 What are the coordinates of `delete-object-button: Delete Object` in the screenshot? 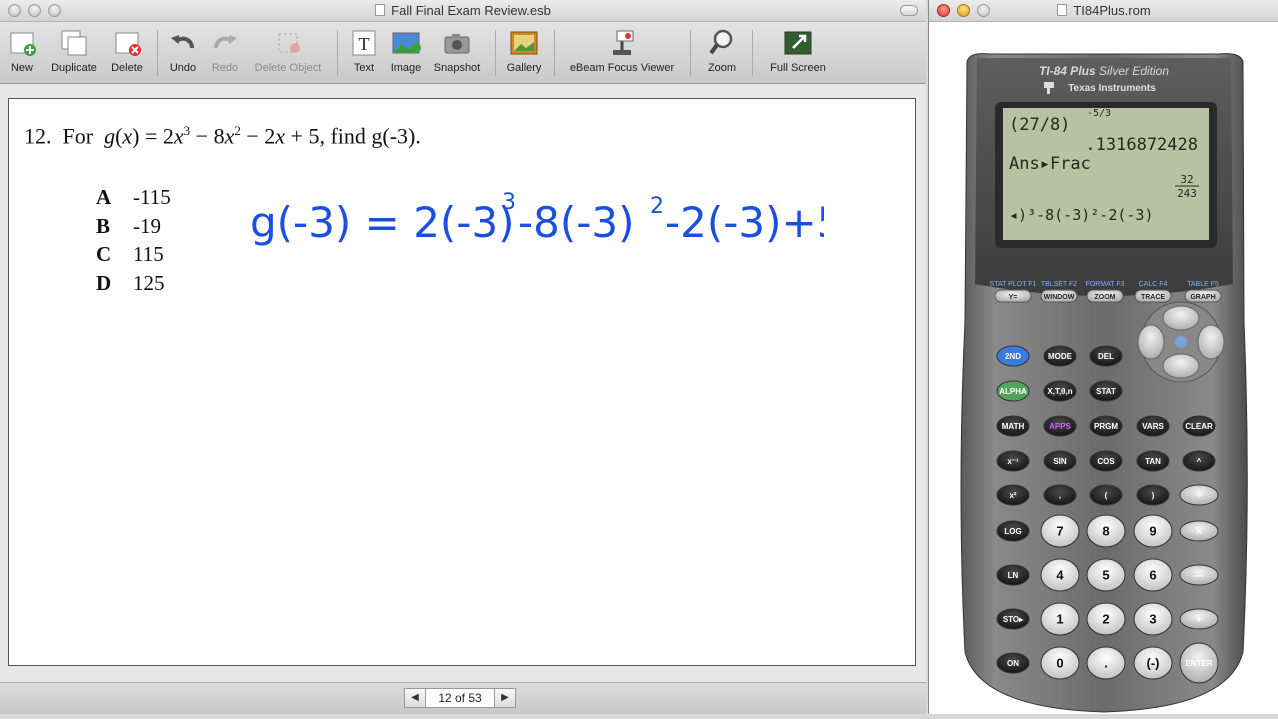 It's located at (288, 51).